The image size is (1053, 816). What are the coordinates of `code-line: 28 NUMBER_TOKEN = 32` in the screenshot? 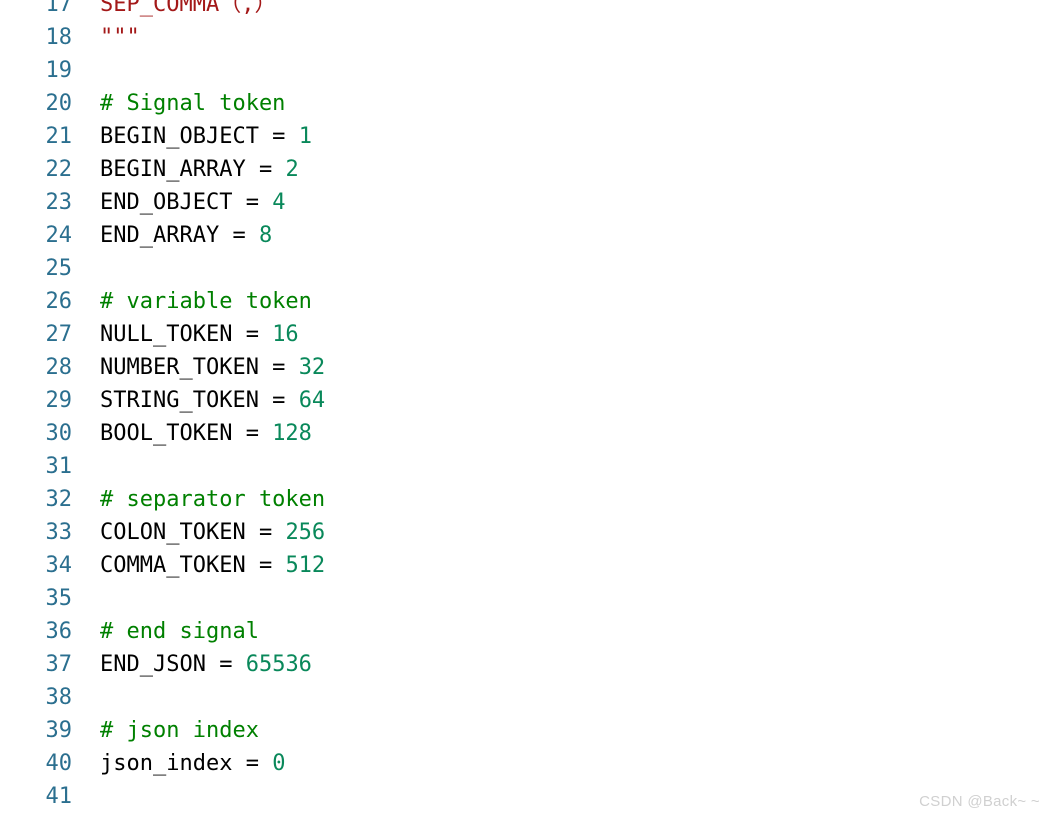 It's located at (526, 367).